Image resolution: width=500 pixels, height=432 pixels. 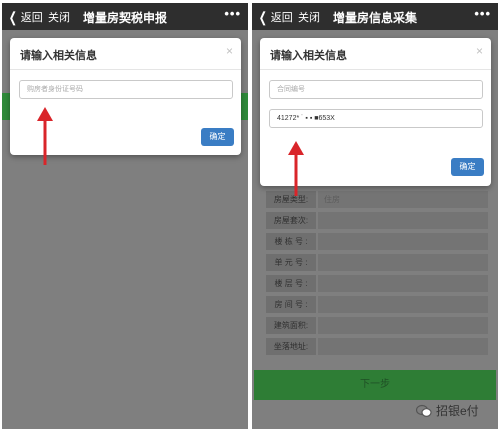 What do you see at coordinates (291, 220) in the screenshot?
I see `form-label: 房屋套次:` at bounding box center [291, 220].